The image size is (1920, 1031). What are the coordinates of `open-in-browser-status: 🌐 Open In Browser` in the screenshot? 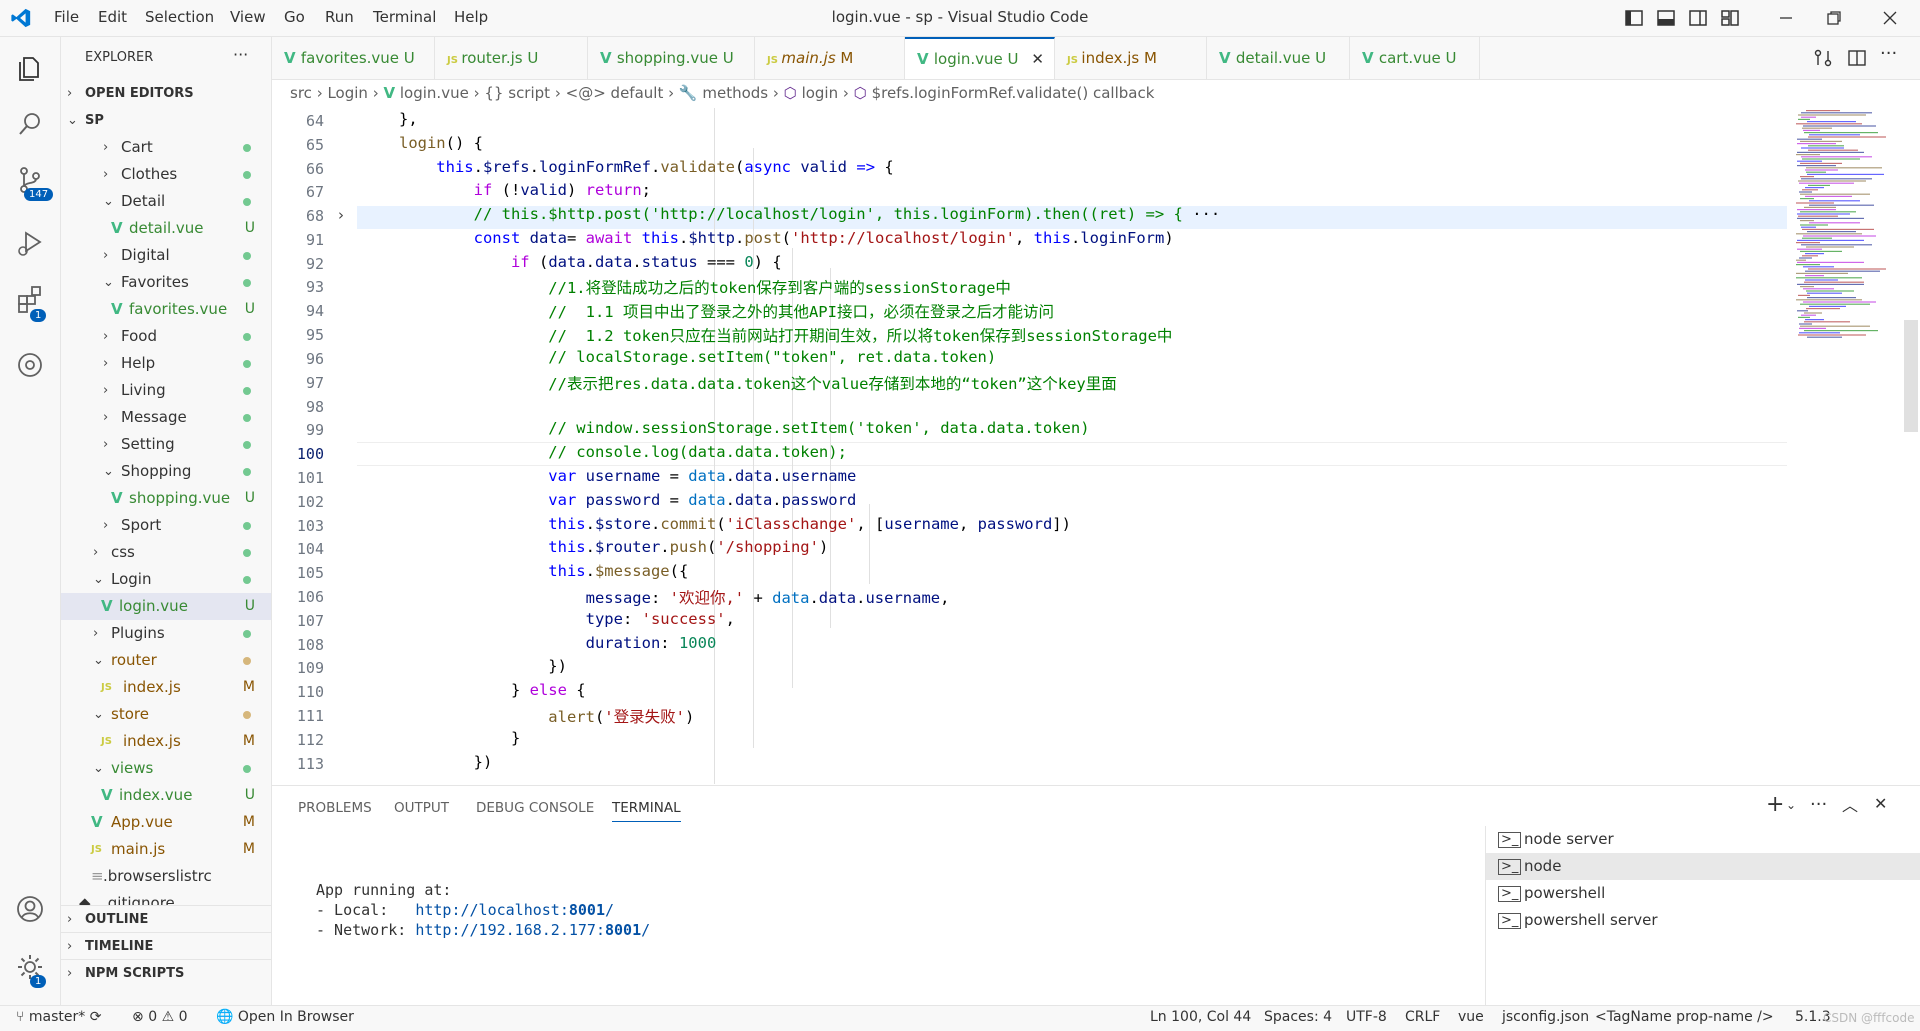 It's located at (285, 1017).